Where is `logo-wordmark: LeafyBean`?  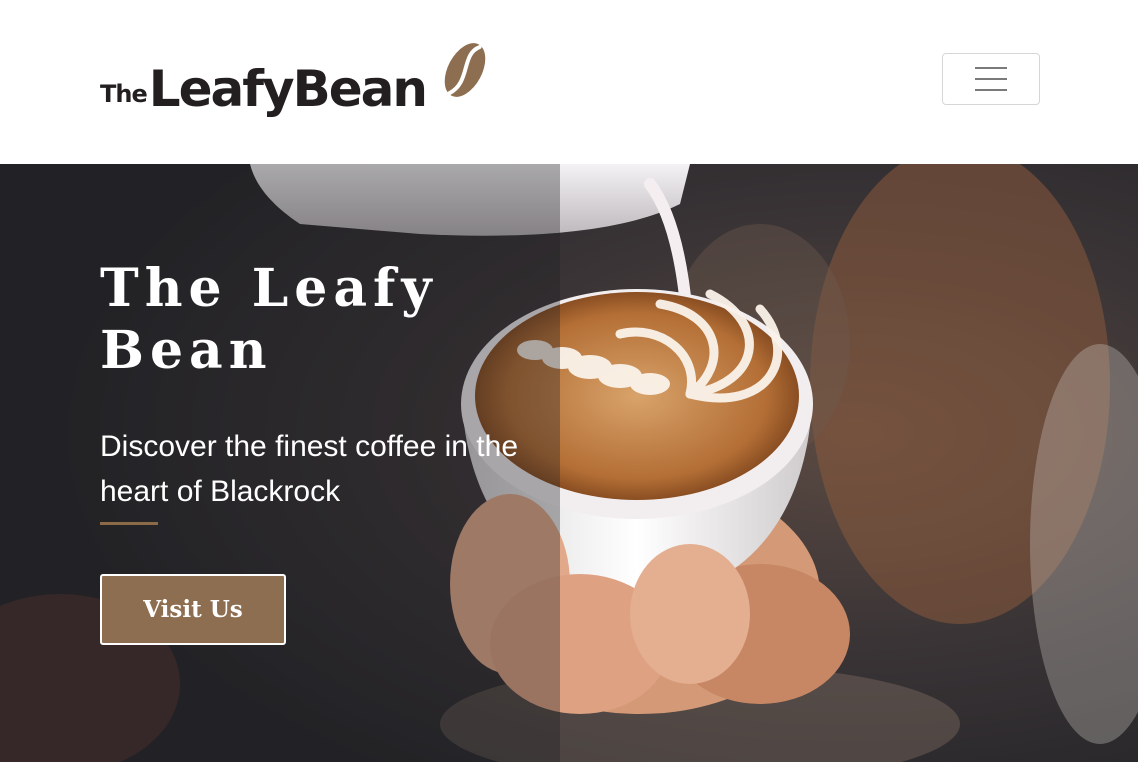 logo-wordmark: LeafyBean is located at coordinates (288, 89).